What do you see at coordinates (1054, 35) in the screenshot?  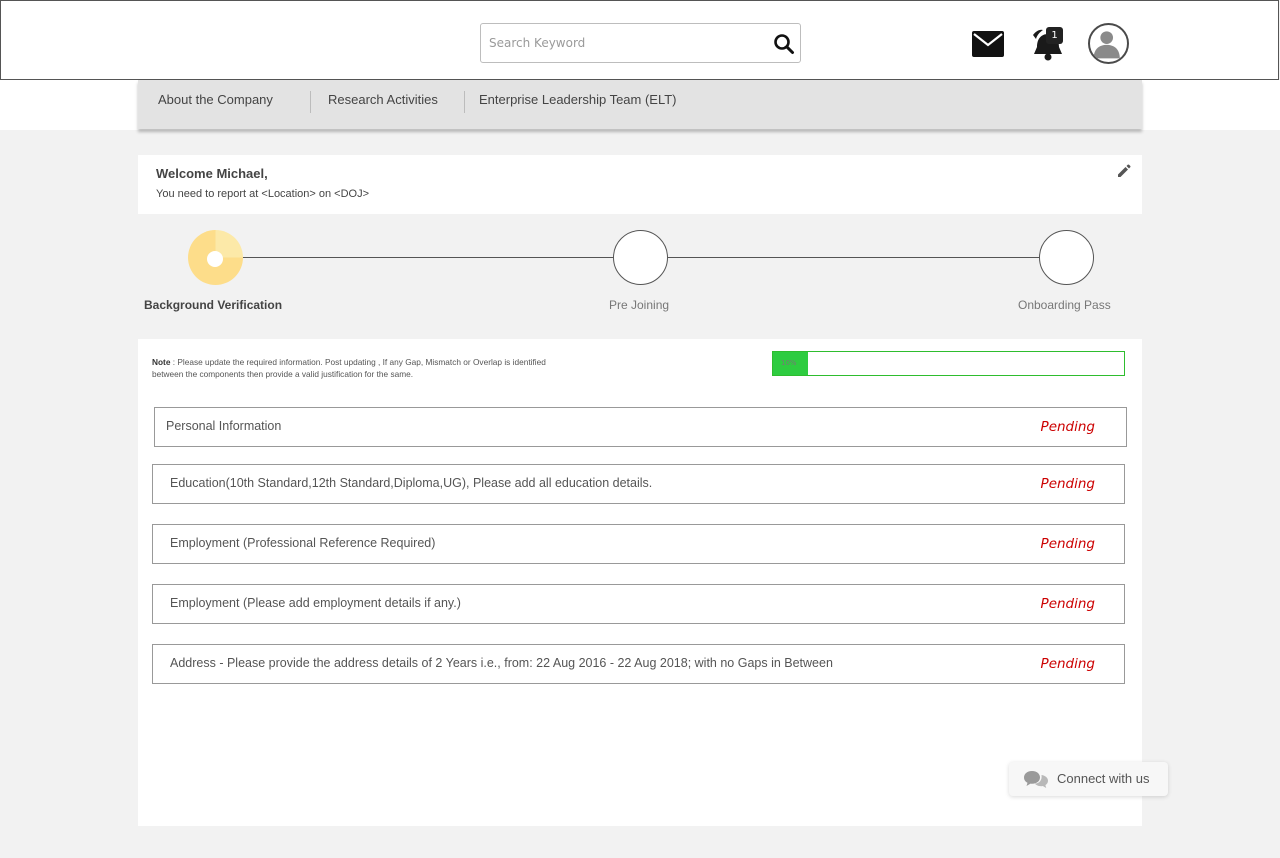 I see `notification-count-badge: 1` at bounding box center [1054, 35].